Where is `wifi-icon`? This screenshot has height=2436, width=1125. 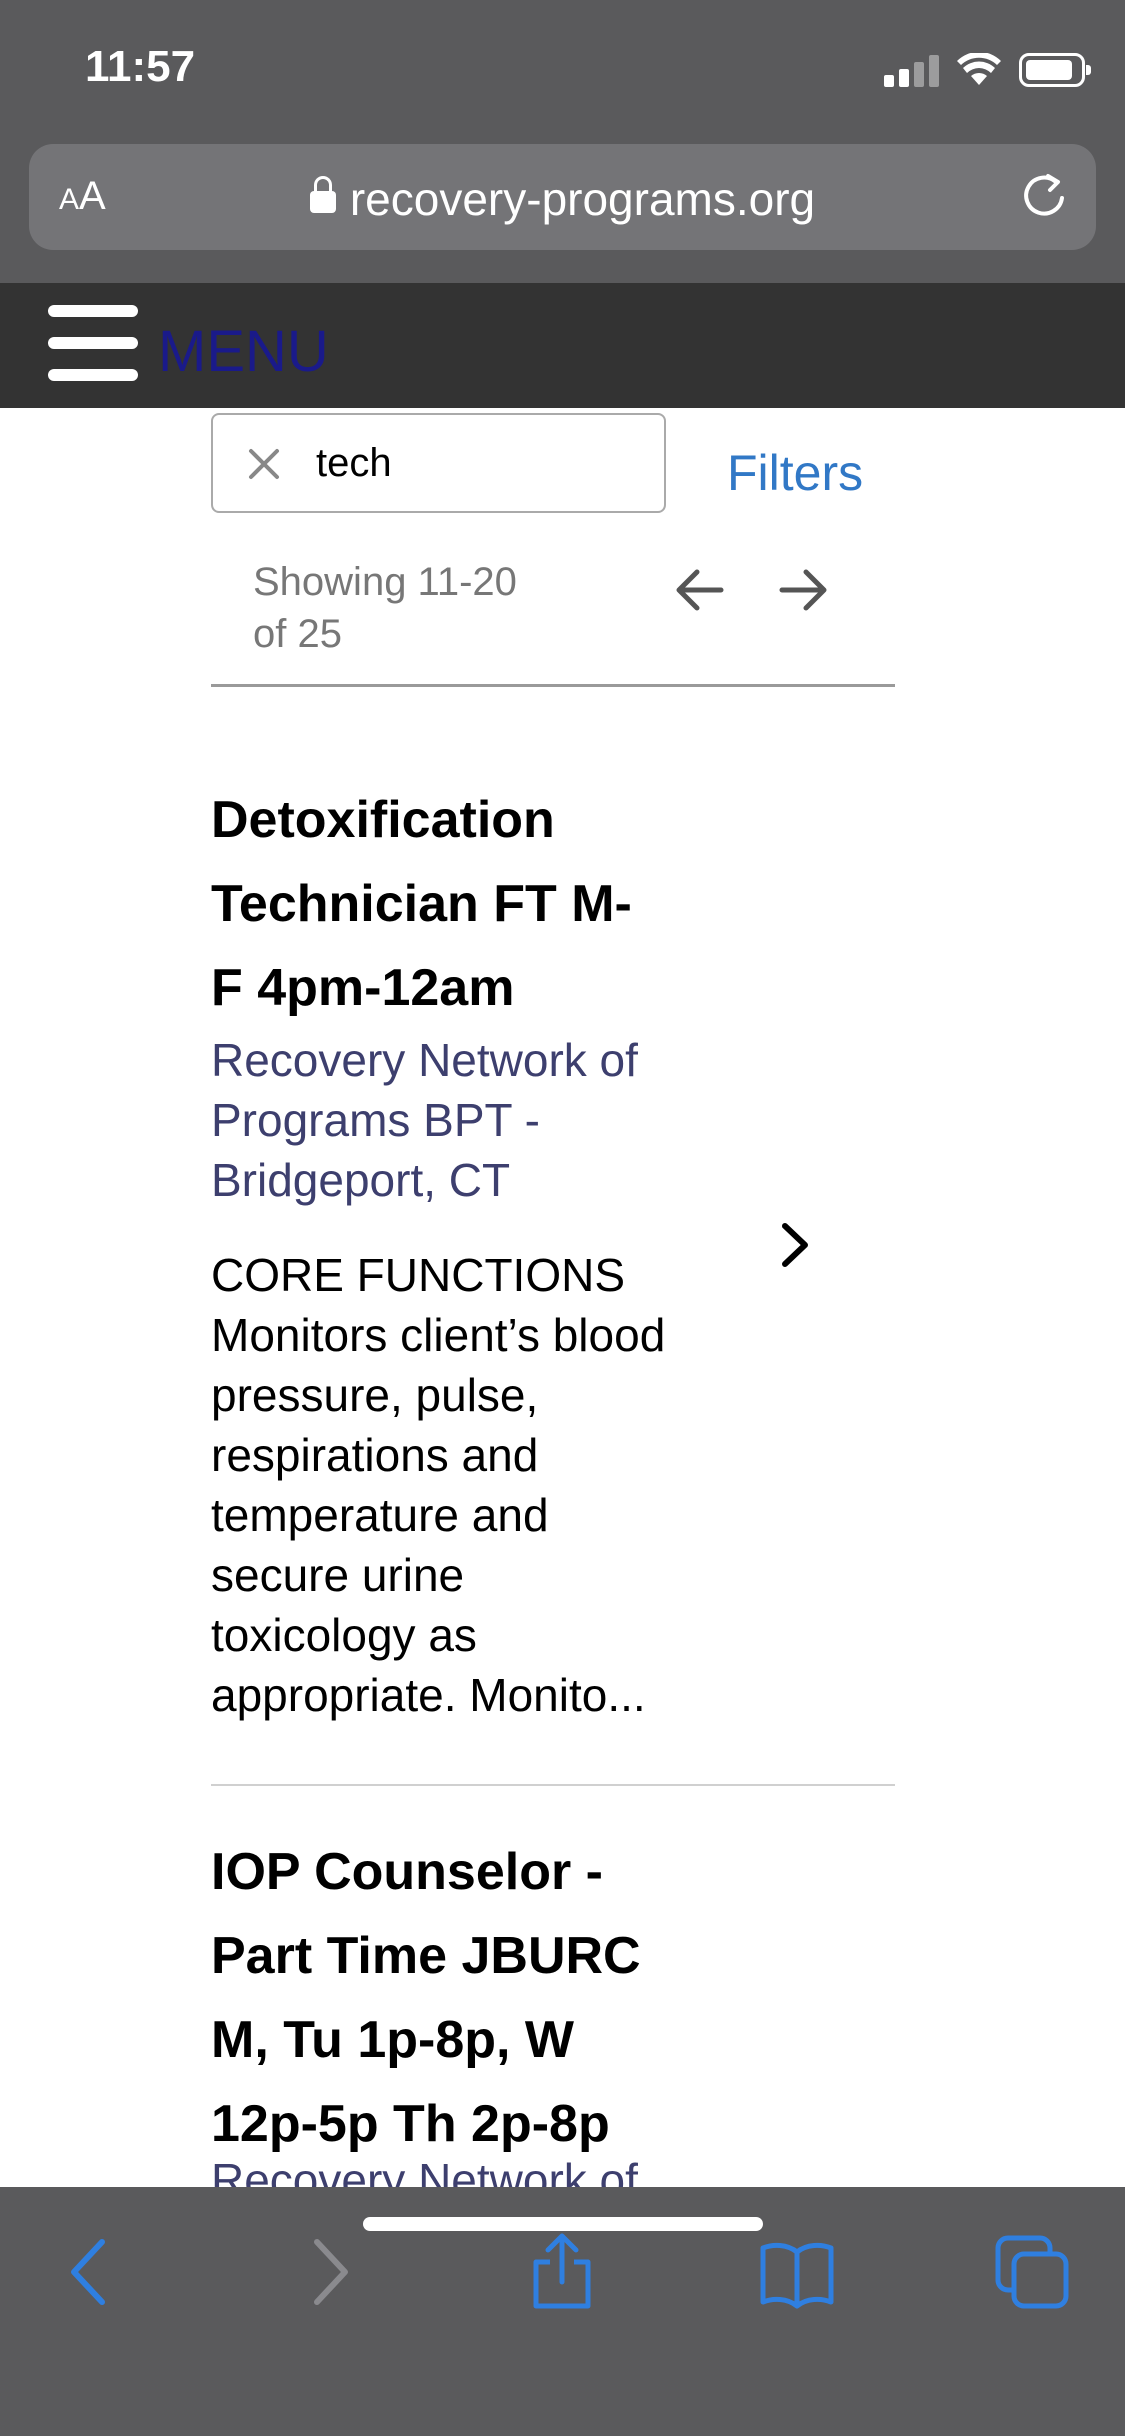
wifi-icon is located at coordinates (979, 69).